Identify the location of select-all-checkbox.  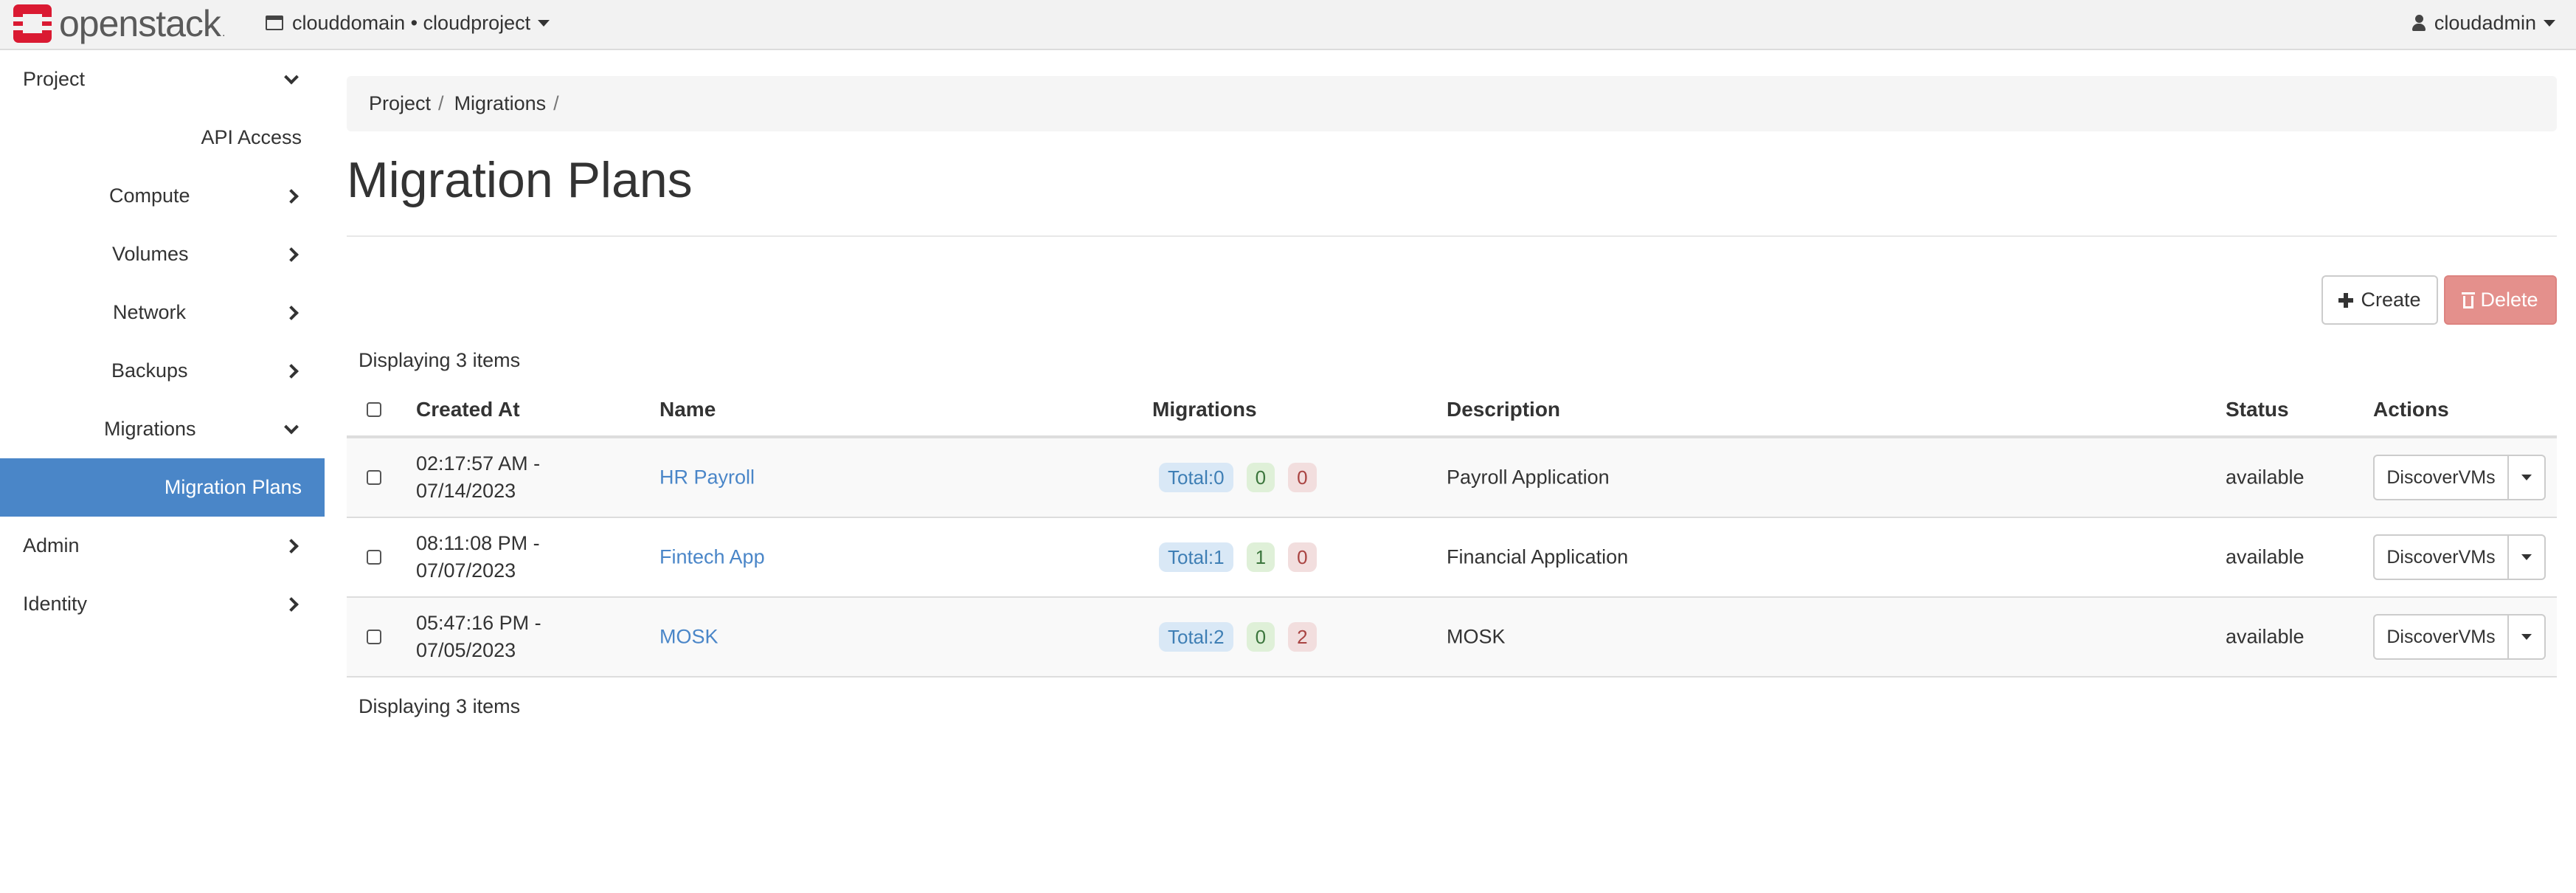
(374, 409).